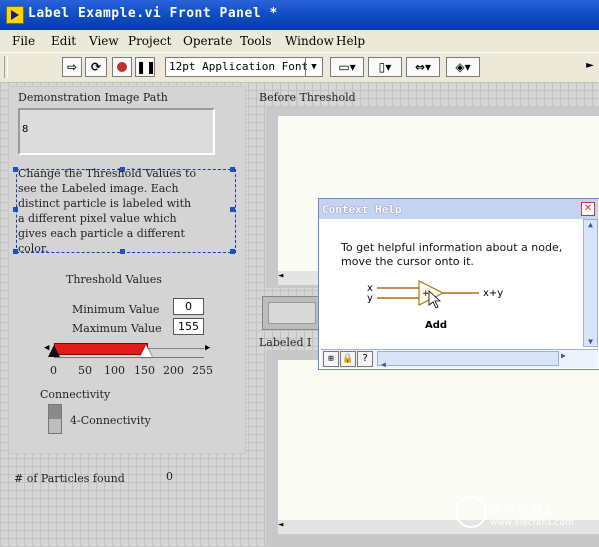 The image size is (599, 547). Describe the element at coordinates (101, 349) in the screenshot. I see `slider-range-fill` at that location.